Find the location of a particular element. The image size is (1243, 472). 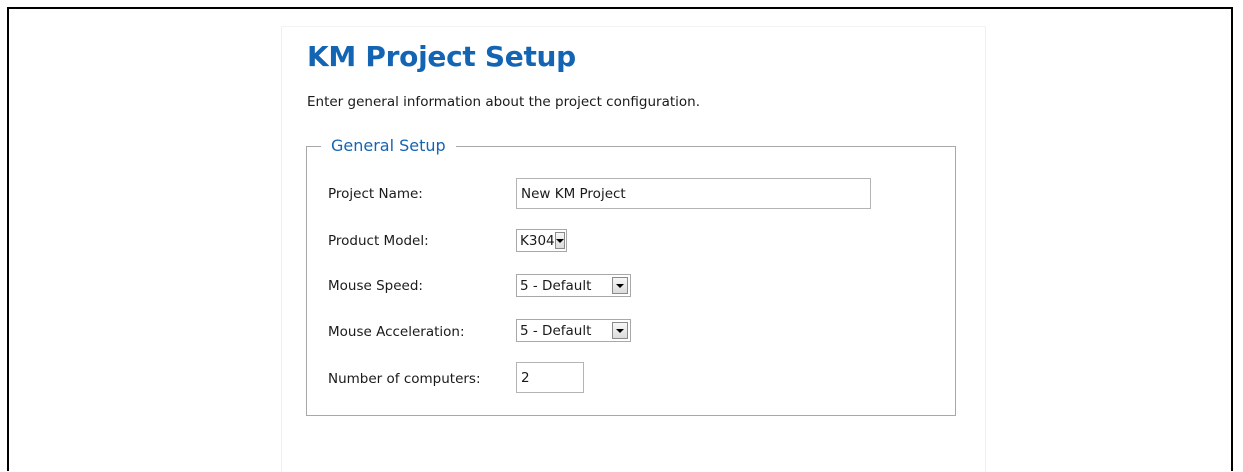

product-model-value: K304 is located at coordinates (537, 240).